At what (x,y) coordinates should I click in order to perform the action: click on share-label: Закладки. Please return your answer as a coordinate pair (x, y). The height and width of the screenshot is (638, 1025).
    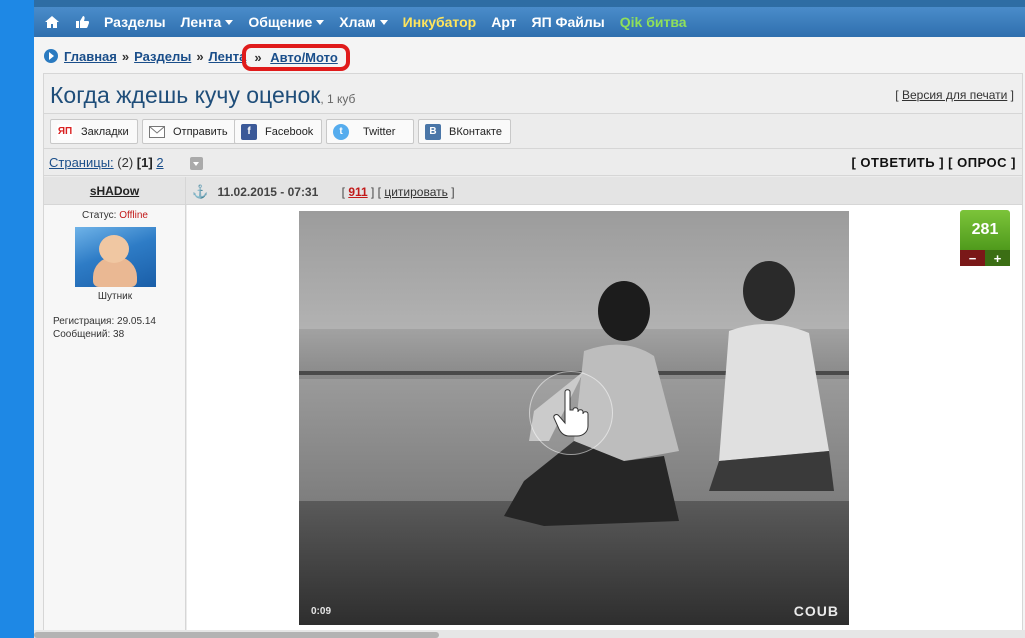
    Looking at the image, I should click on (105, 131).